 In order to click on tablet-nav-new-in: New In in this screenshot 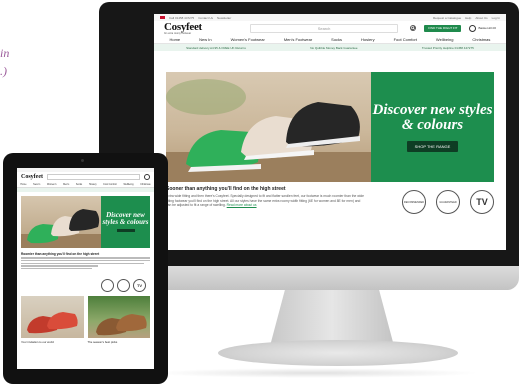, I will do `click(36, 185)`.